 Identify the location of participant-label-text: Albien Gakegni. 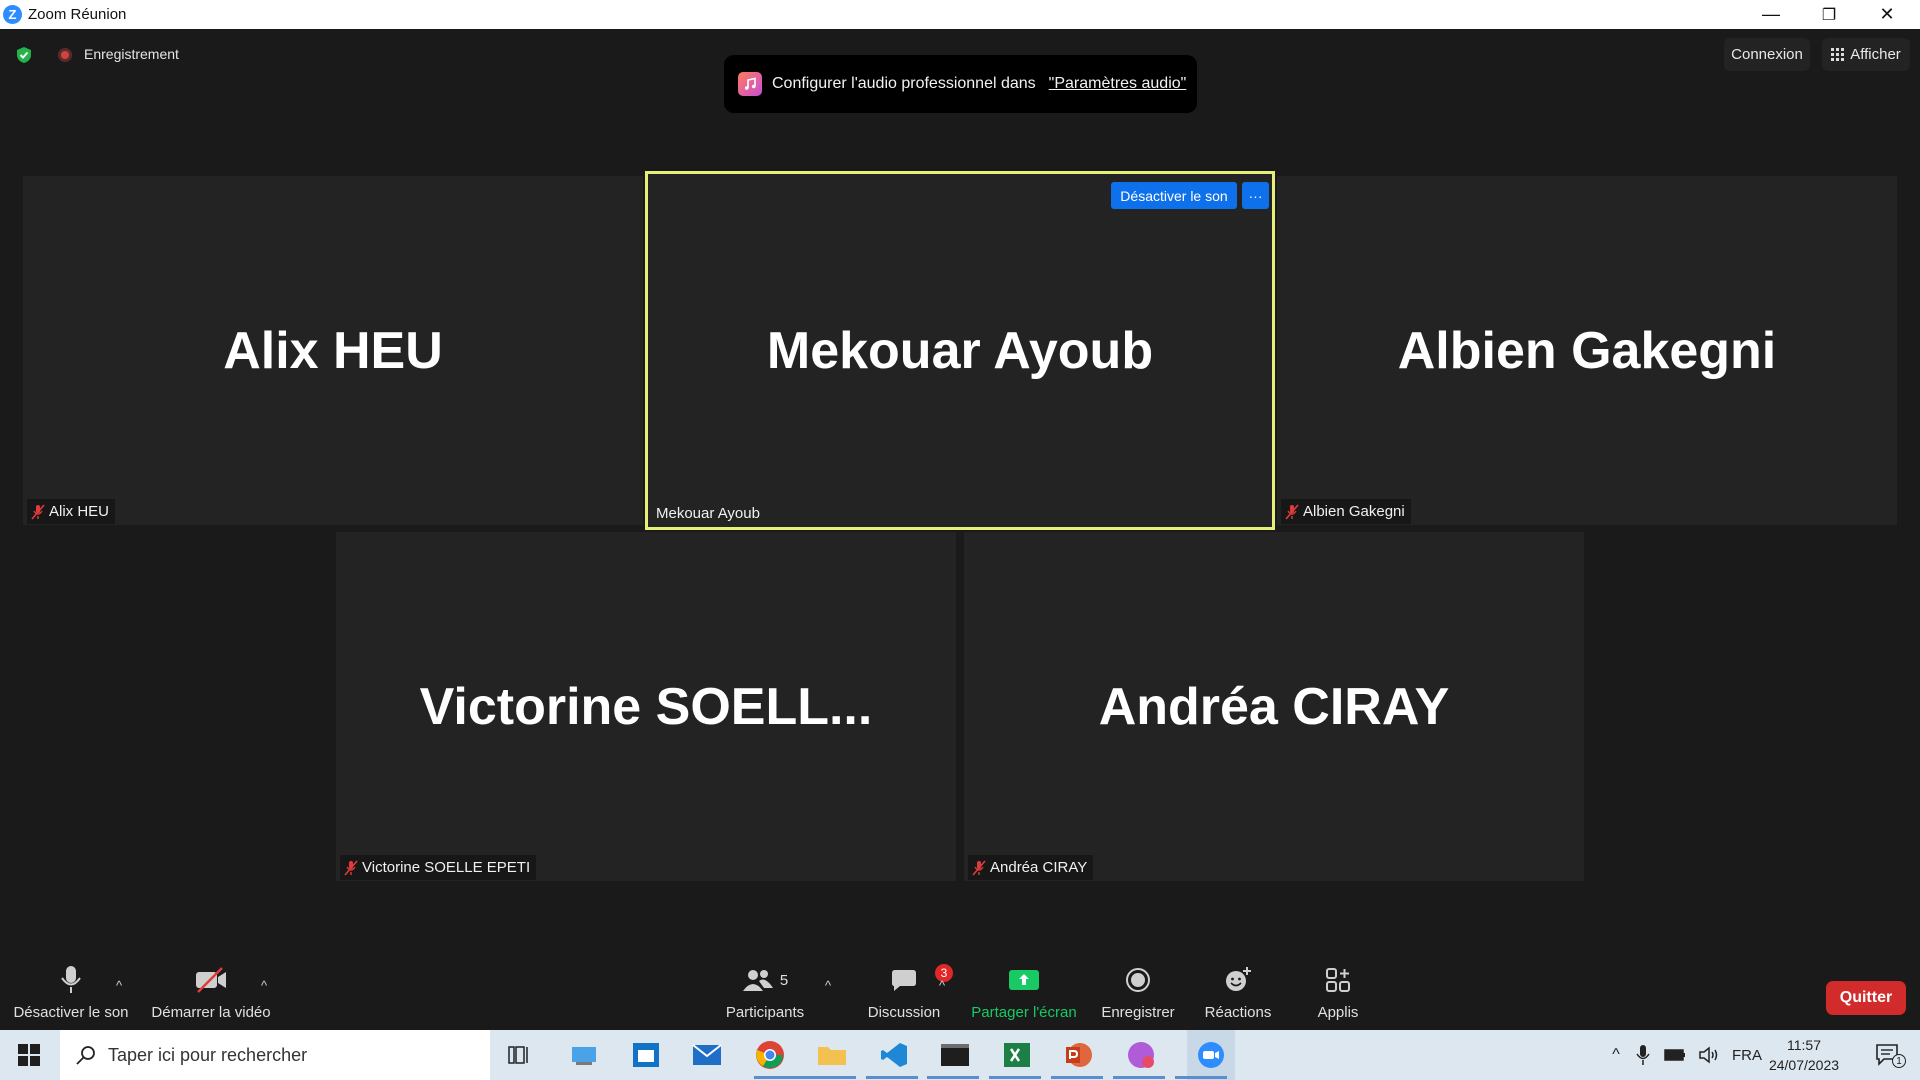
(1354, 511).